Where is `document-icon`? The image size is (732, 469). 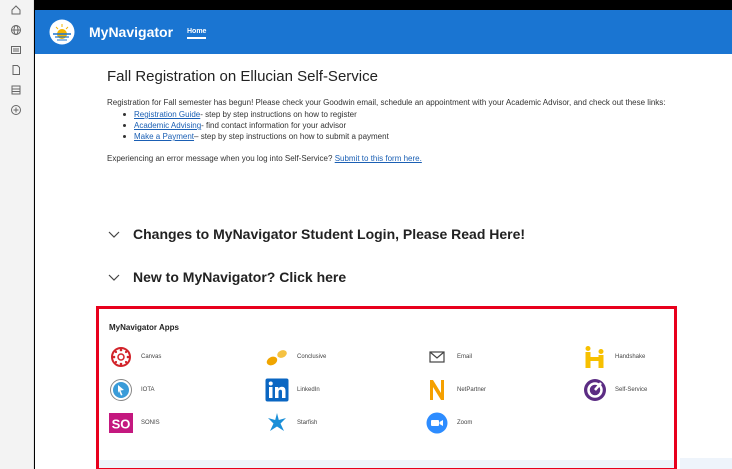
document-icon is located at coordinates (16, 70).